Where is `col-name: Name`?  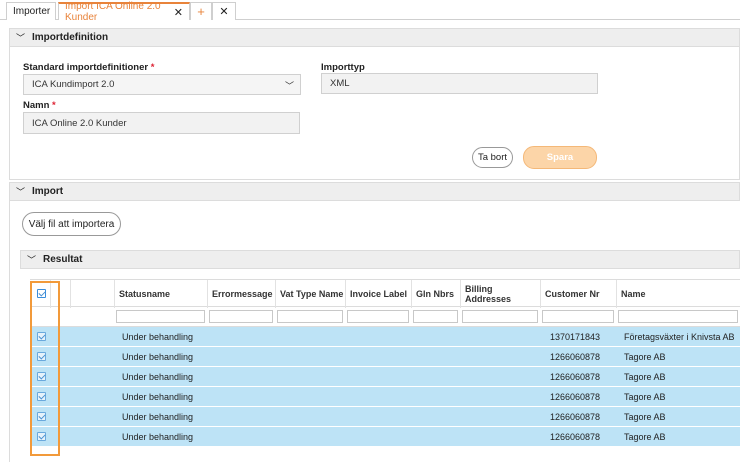
col-name: Name is located at coordinates (678, 294).